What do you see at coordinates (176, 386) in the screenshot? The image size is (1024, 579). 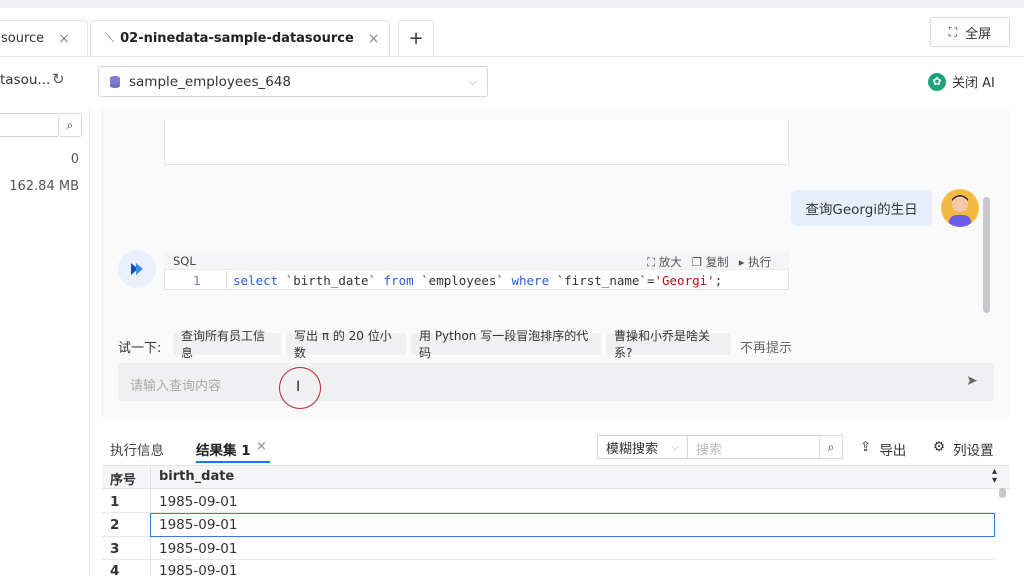 I see `chat-input-placeholder: 请输入查询内容` at bounding box center [176, 386].